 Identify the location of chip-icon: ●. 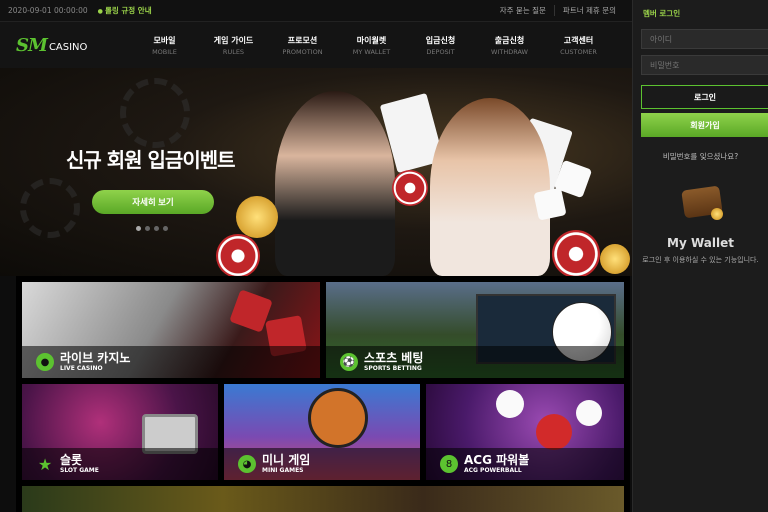
(45, 362).